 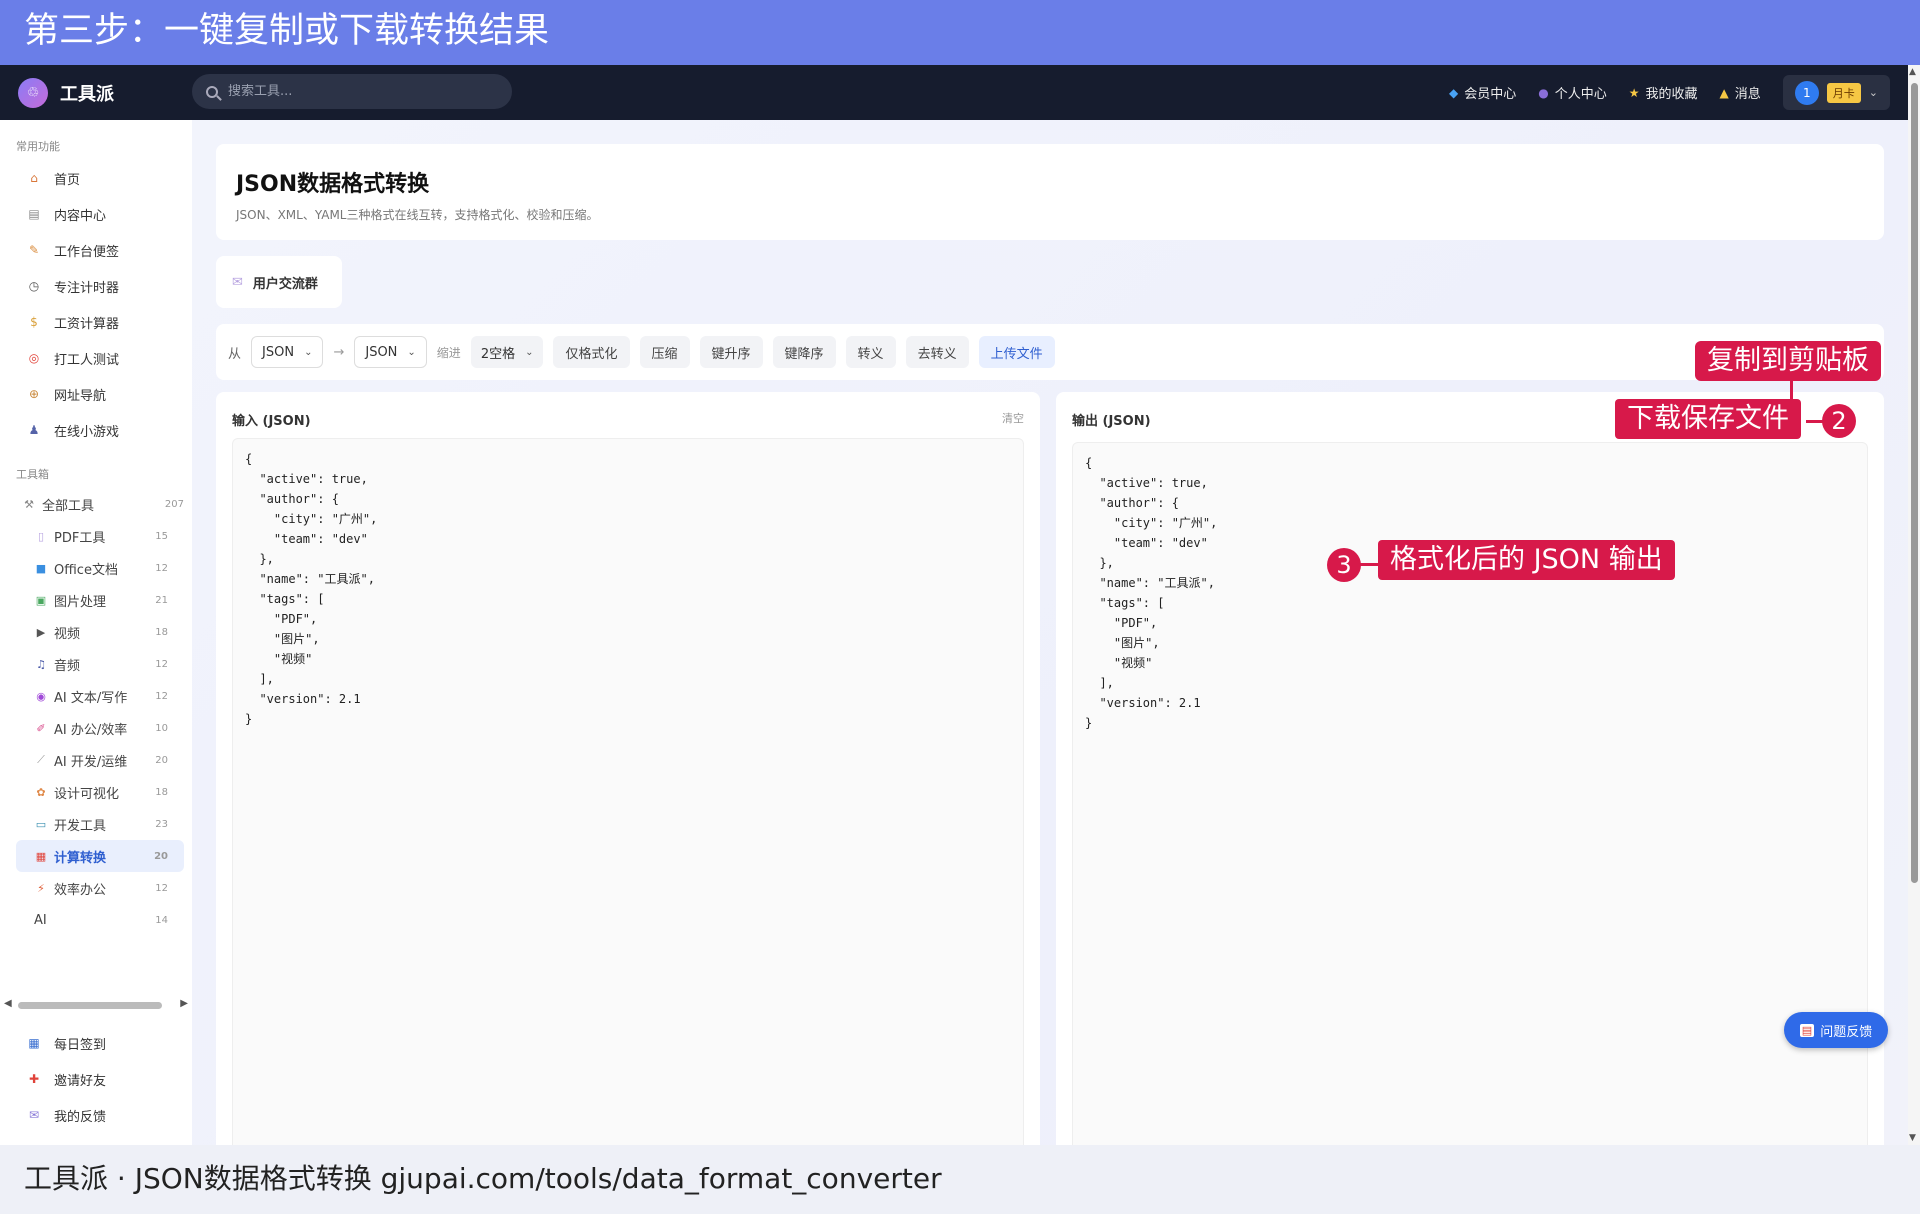 I want to click on compress-button: 压缩, so click(x=664, y=352).